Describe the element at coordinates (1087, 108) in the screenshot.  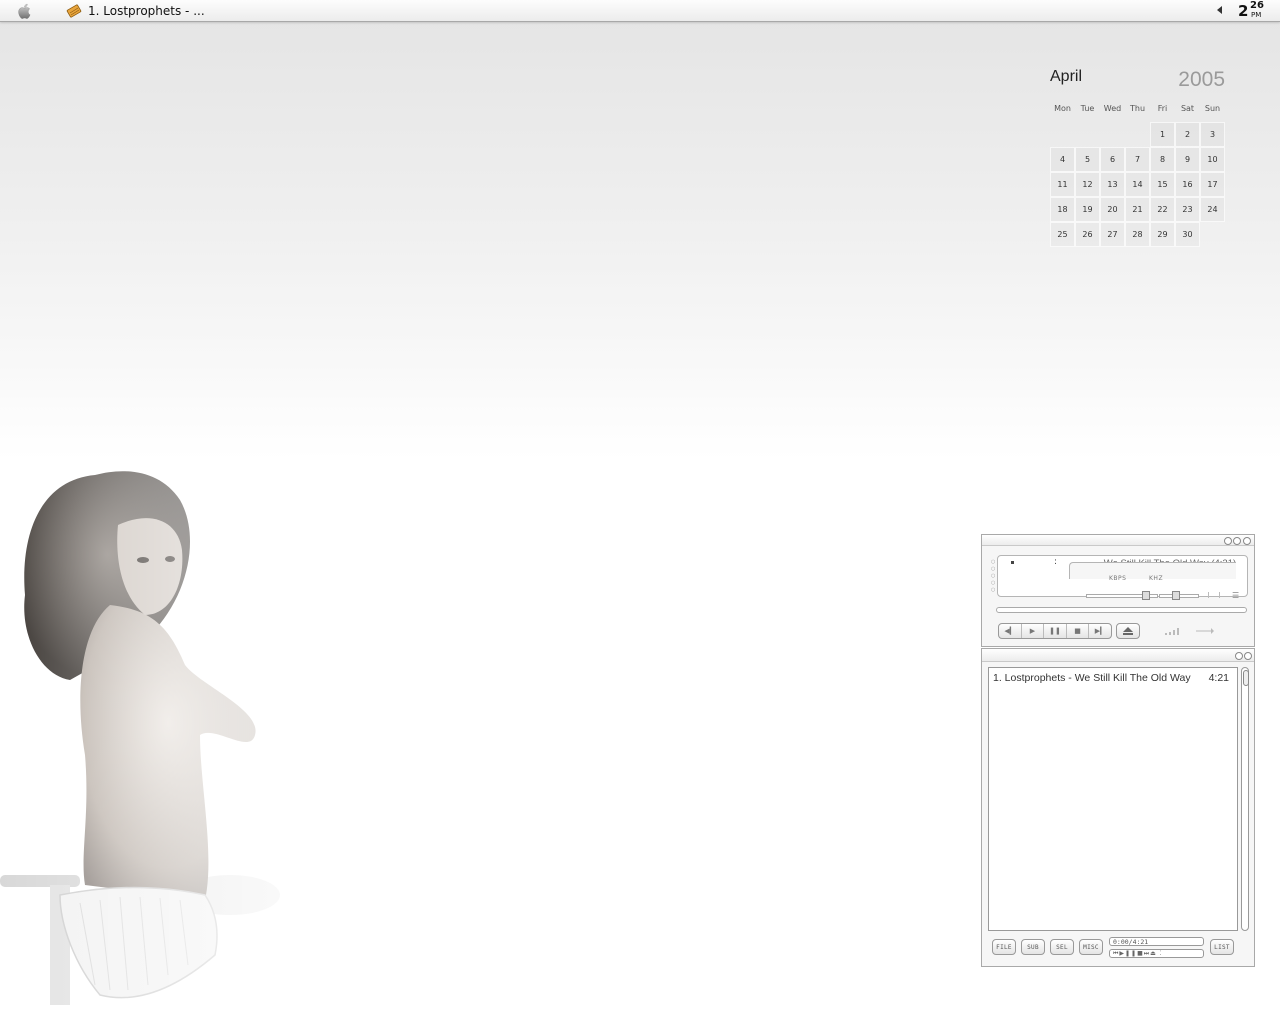
I see `calendar-weekday-label: Tue` at that location.